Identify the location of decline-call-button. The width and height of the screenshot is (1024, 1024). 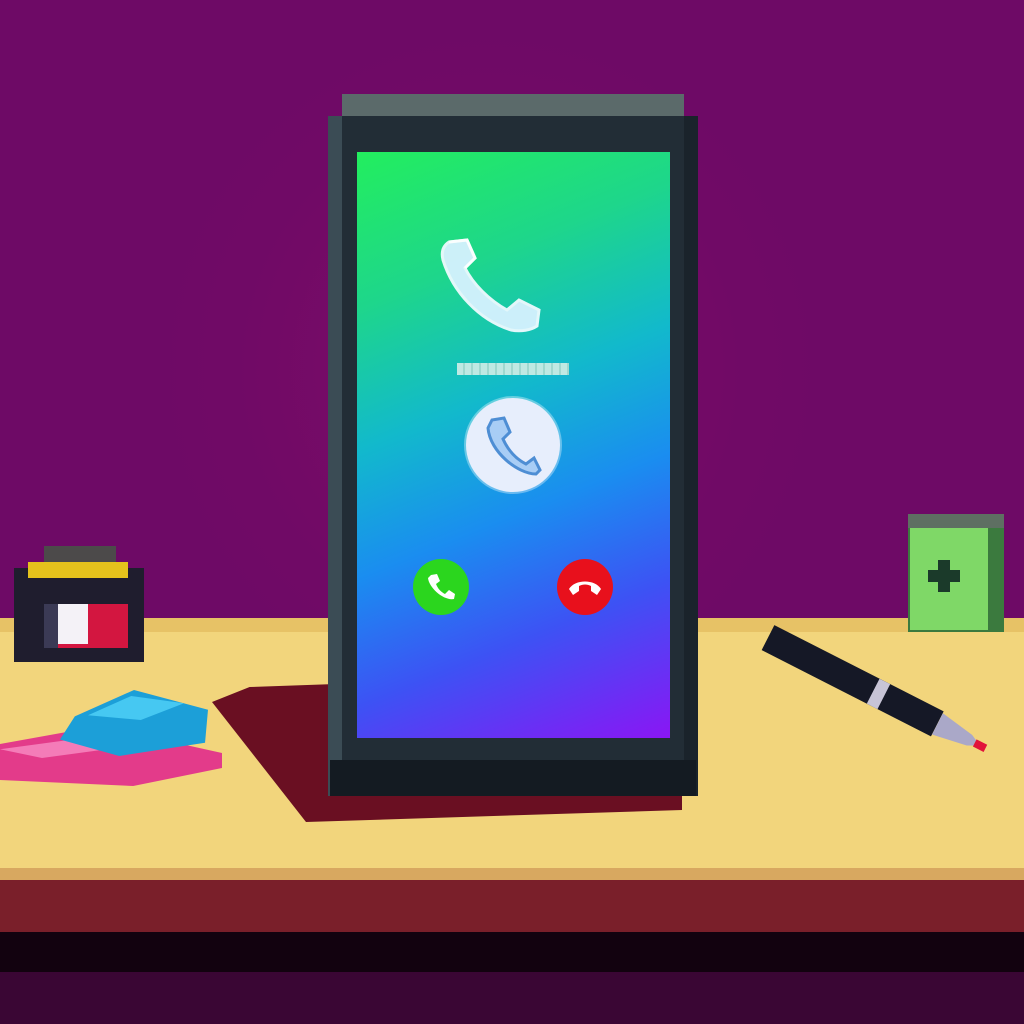
(585, 587).